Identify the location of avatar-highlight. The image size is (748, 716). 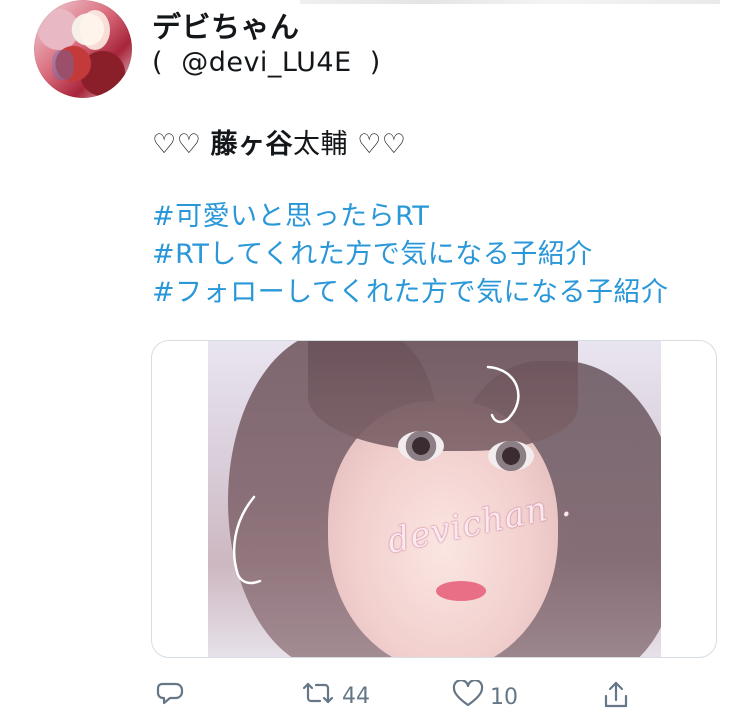
(95, 30).